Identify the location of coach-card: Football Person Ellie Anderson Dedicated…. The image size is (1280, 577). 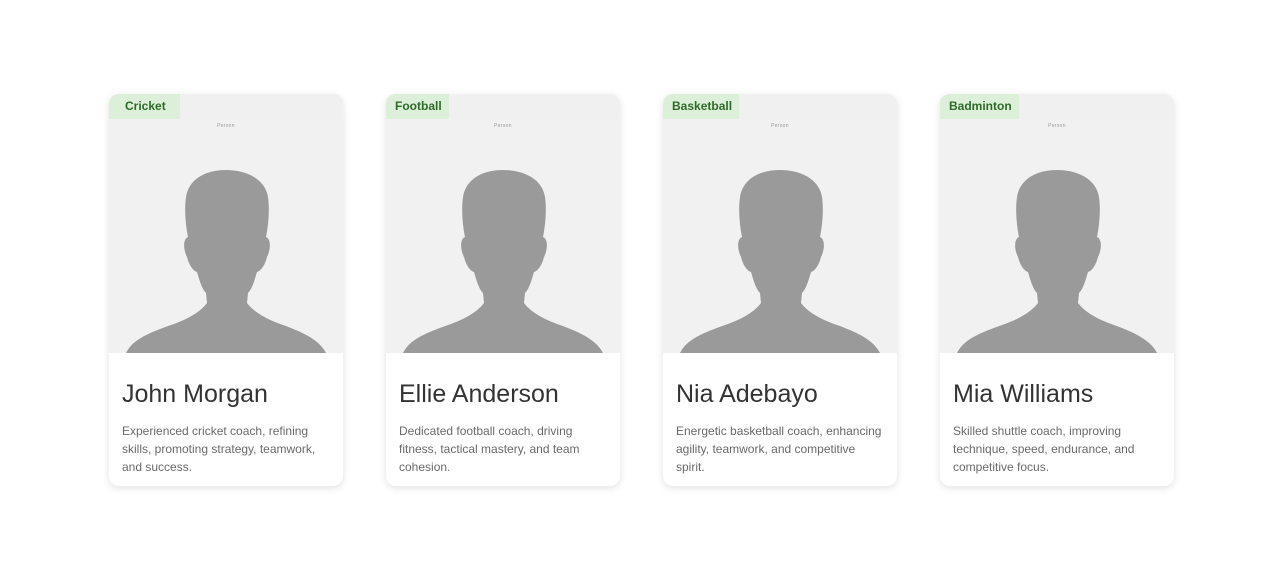
(503, 290).